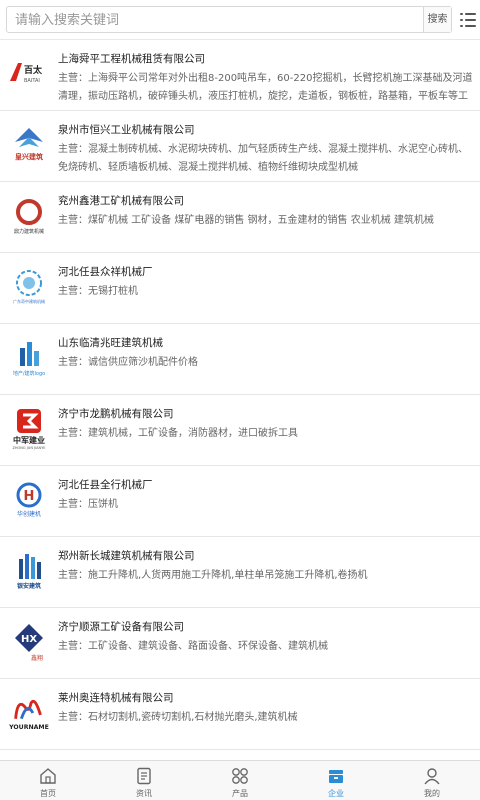 The height and width of the screenshot is (800, 480). I want to click on grid-icon, so click(240, 776).